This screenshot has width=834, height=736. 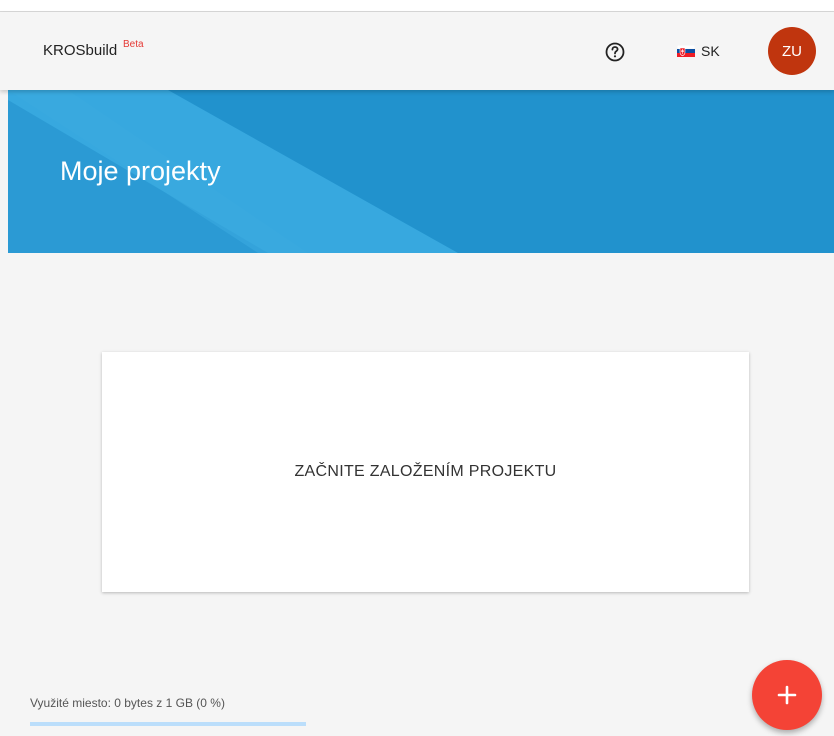 I want to click on language-code: SK, so click(x=710, y=51).